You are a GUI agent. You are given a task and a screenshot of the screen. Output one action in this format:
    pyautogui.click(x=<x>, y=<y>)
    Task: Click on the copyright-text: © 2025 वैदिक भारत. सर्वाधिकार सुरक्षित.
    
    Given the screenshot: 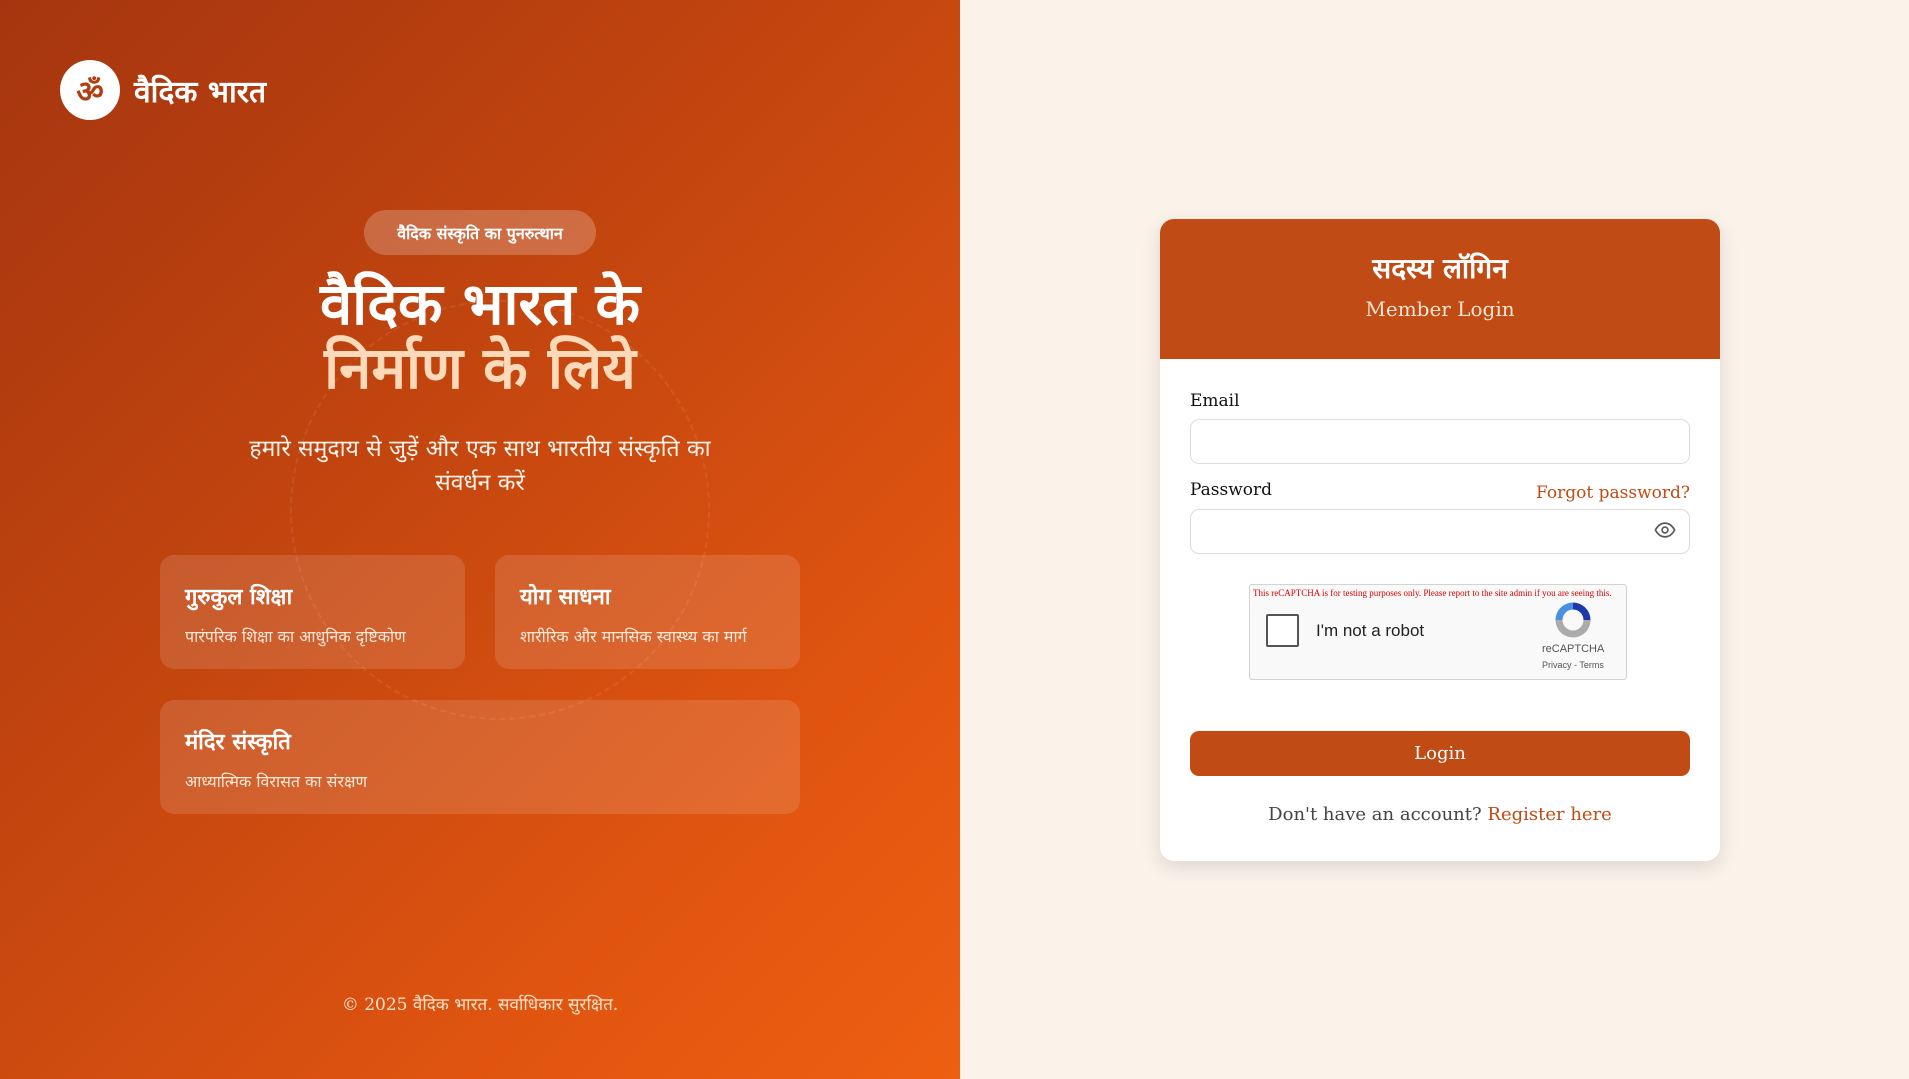 What is the action you would take?
    pyautogui.click(x=480, y=1005)
    